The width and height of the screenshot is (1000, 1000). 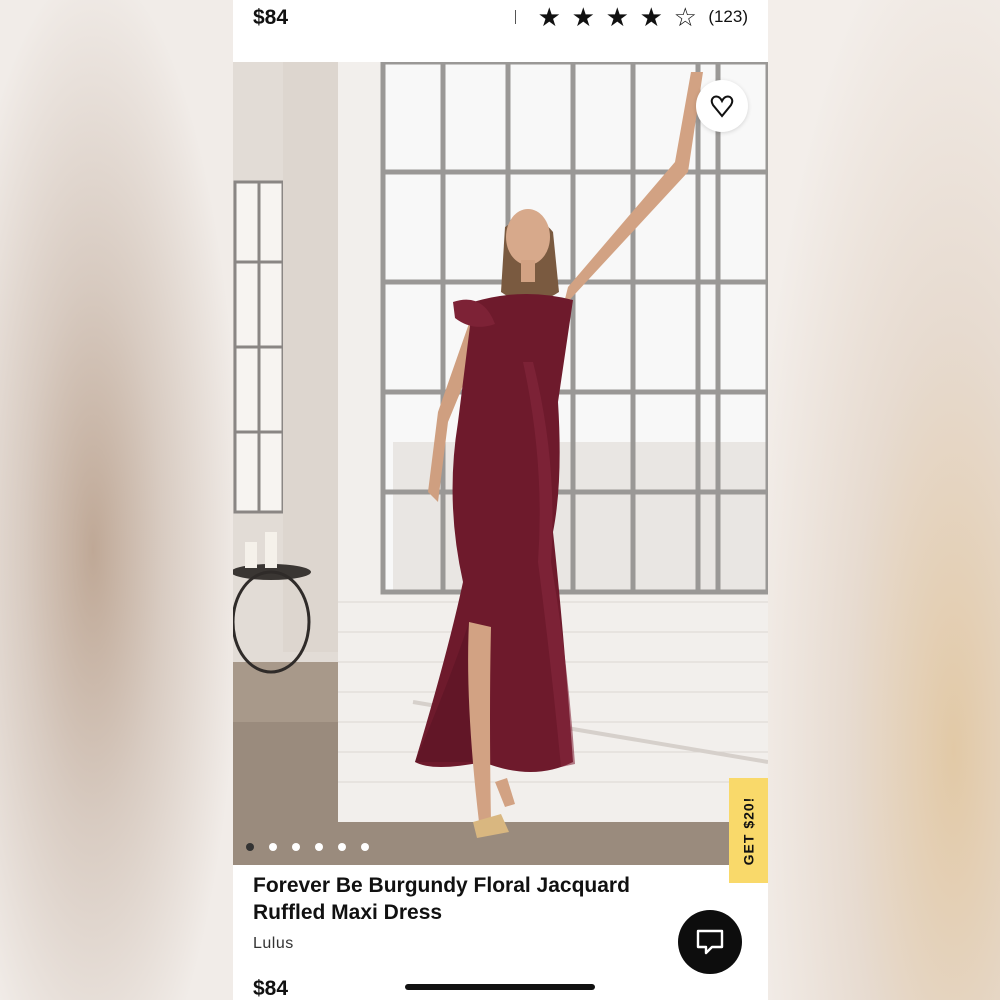 I want to click on promo-tab: GET $20!, so click(x=748, y=830).